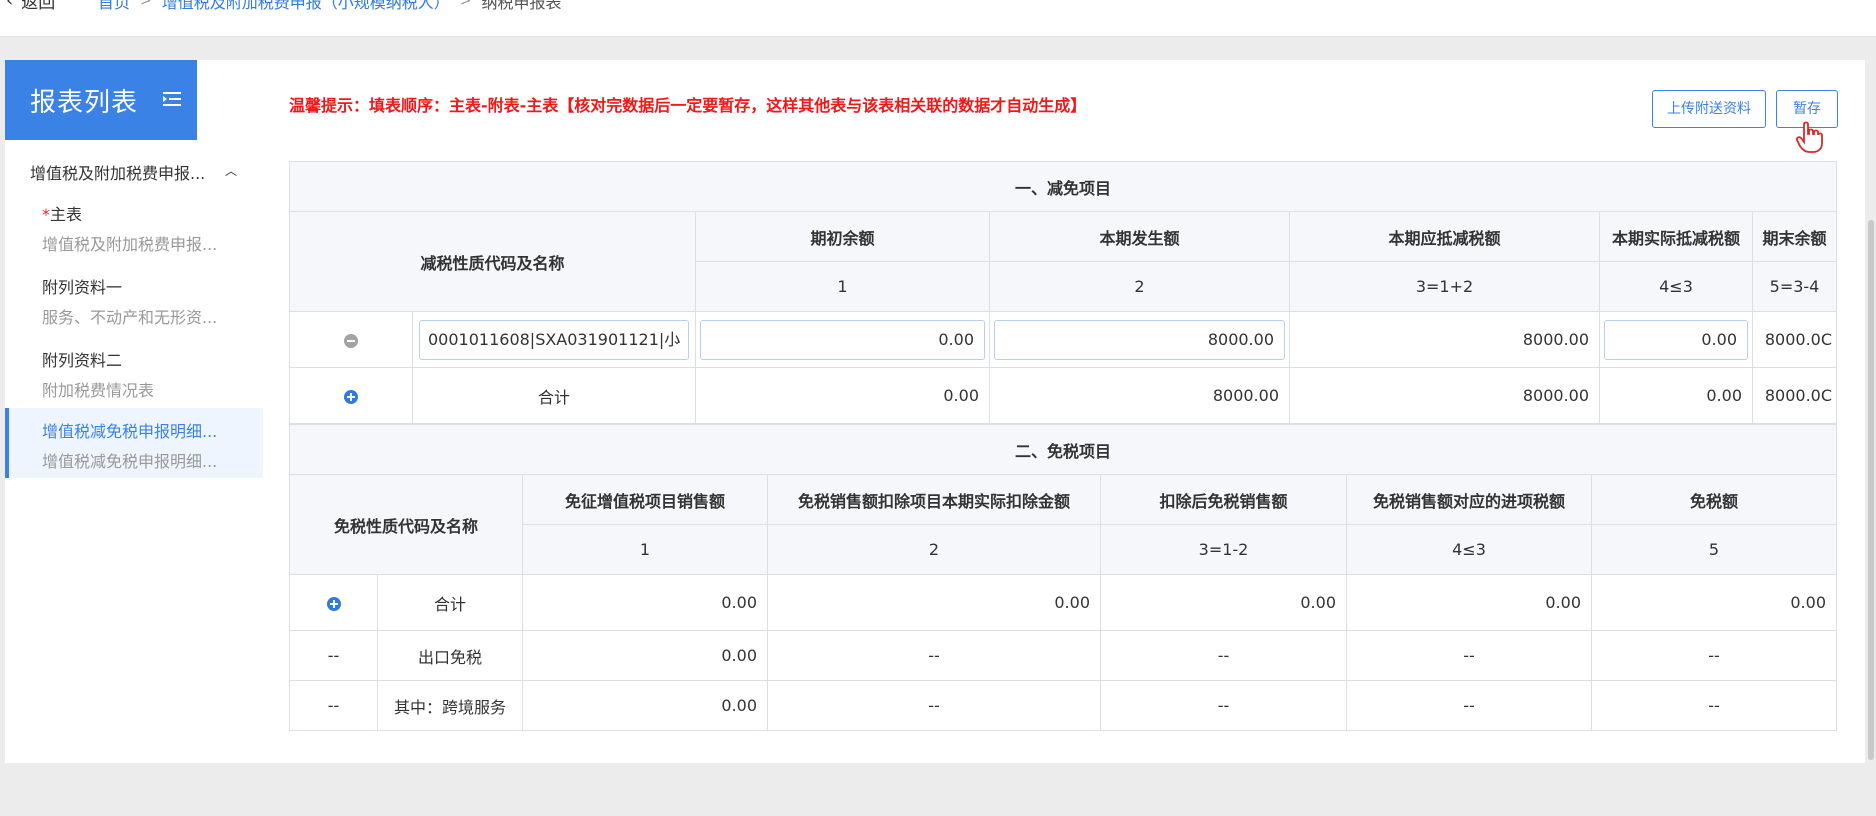 The width and height of the screenshot is (1876, 816). Describe the element at coordinates (938, 18) in the screenshot. I see `top-bar: ‹ 返回 首页 > 增值税及附加税费申报（小规模纳税人） > 纳税申报表` at that location.